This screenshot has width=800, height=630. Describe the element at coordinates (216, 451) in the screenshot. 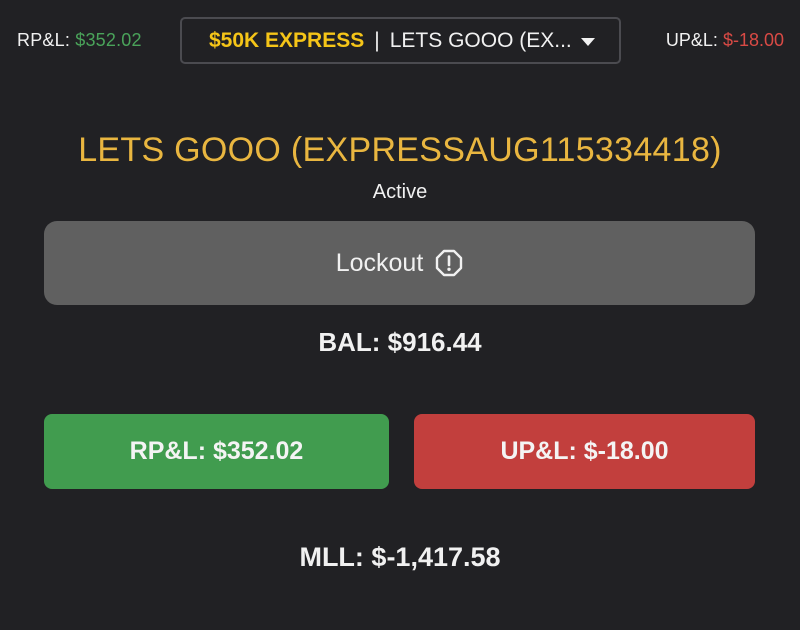

I see `rpl-button: RP&L: $352.02` at that location.